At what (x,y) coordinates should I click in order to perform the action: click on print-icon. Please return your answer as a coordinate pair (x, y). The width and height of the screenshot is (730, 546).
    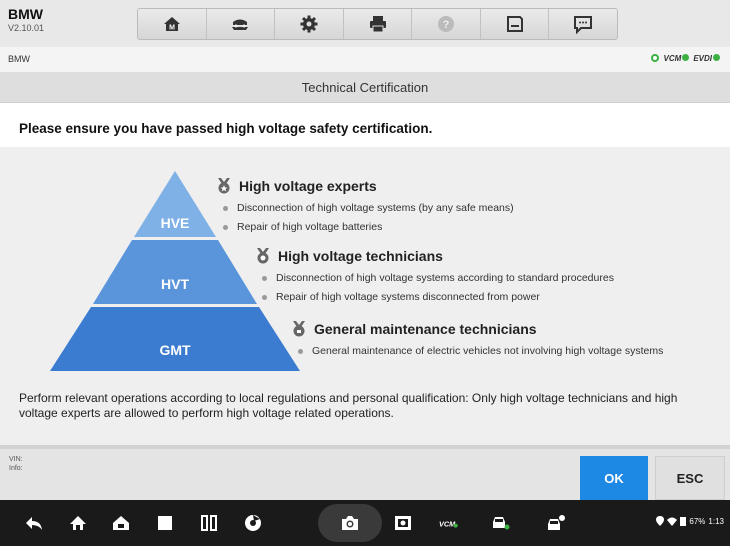
    Looking at the image, I should click on (377, 24).